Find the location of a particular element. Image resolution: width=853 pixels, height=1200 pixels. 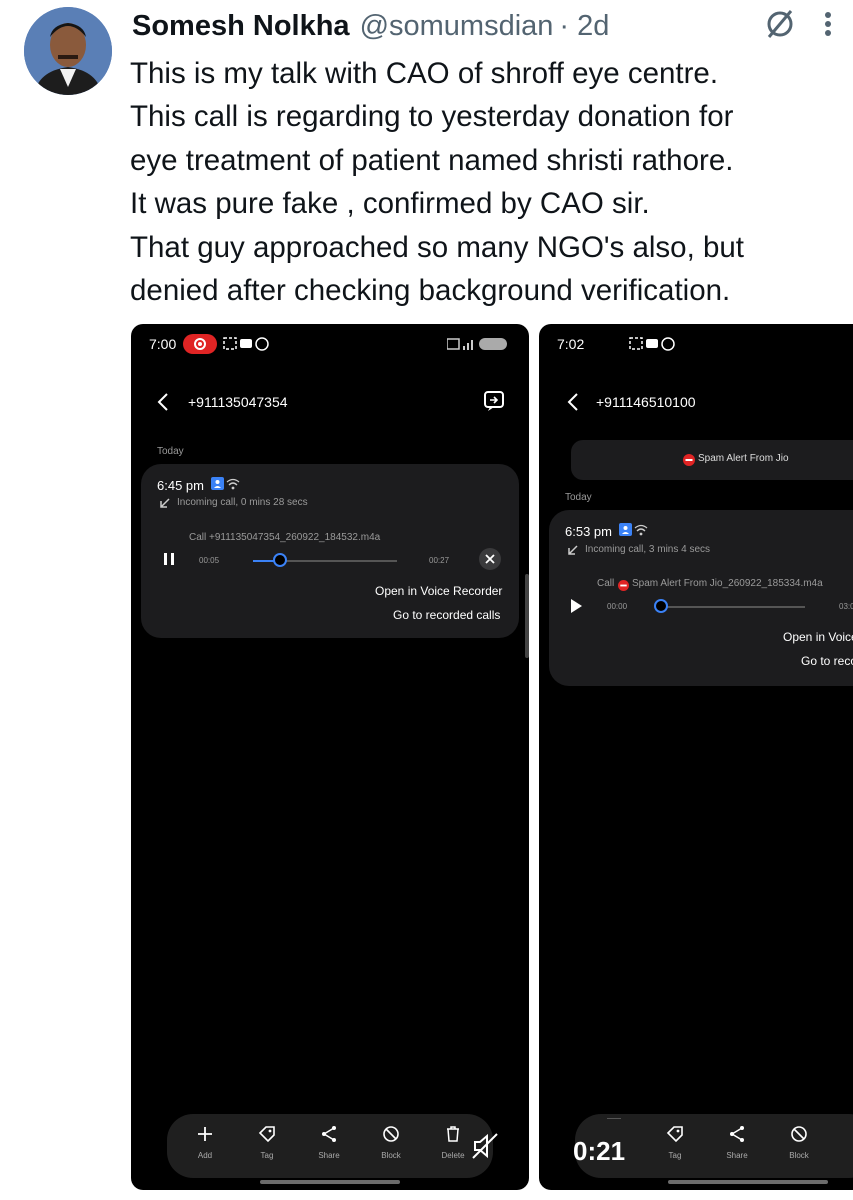

add-label: Add is located at coordinates (205, 1155).